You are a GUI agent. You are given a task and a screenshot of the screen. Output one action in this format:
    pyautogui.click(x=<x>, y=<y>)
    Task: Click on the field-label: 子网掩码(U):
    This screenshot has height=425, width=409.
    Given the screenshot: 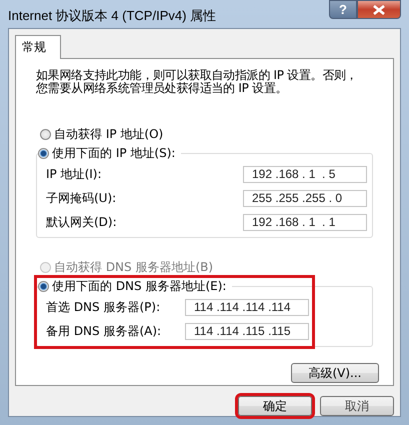 What is the action you would take?
    pyautogui.click(x=81, y=198)
    